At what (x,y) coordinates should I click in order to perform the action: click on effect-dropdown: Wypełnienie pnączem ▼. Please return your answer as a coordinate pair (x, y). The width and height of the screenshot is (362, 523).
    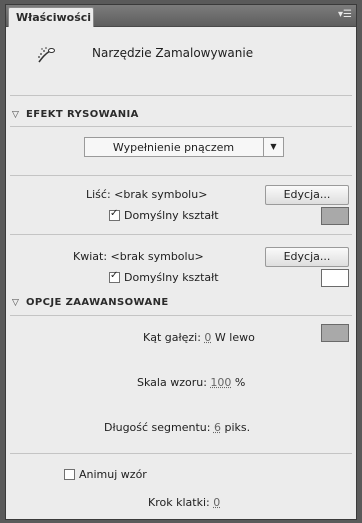
    Looking at the image, I should click on (184, 147).